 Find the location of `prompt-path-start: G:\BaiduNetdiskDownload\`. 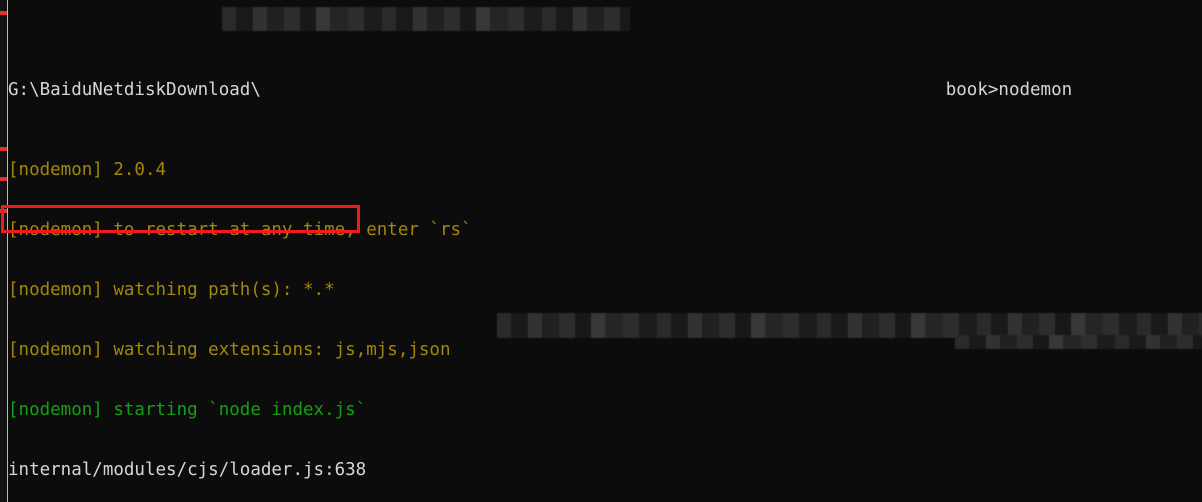

prompt-path-start: G:\BaiduNetdiskDownload\ is located at coordinates (134, 90).